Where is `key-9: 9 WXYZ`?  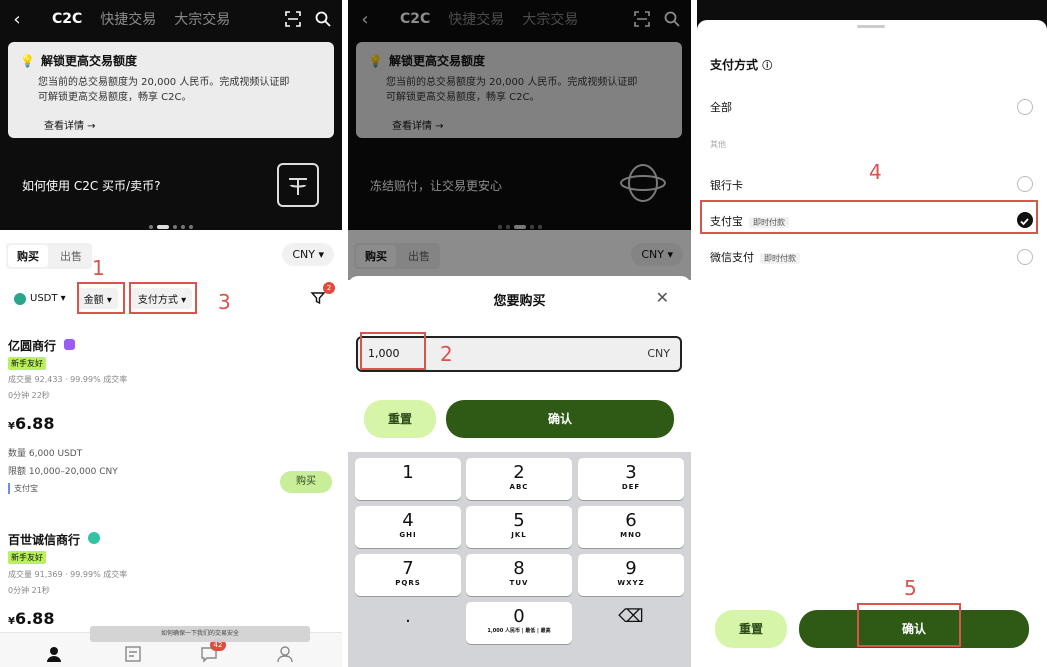
key-9: 9 WXYZ is located at coordinates (631, 575).